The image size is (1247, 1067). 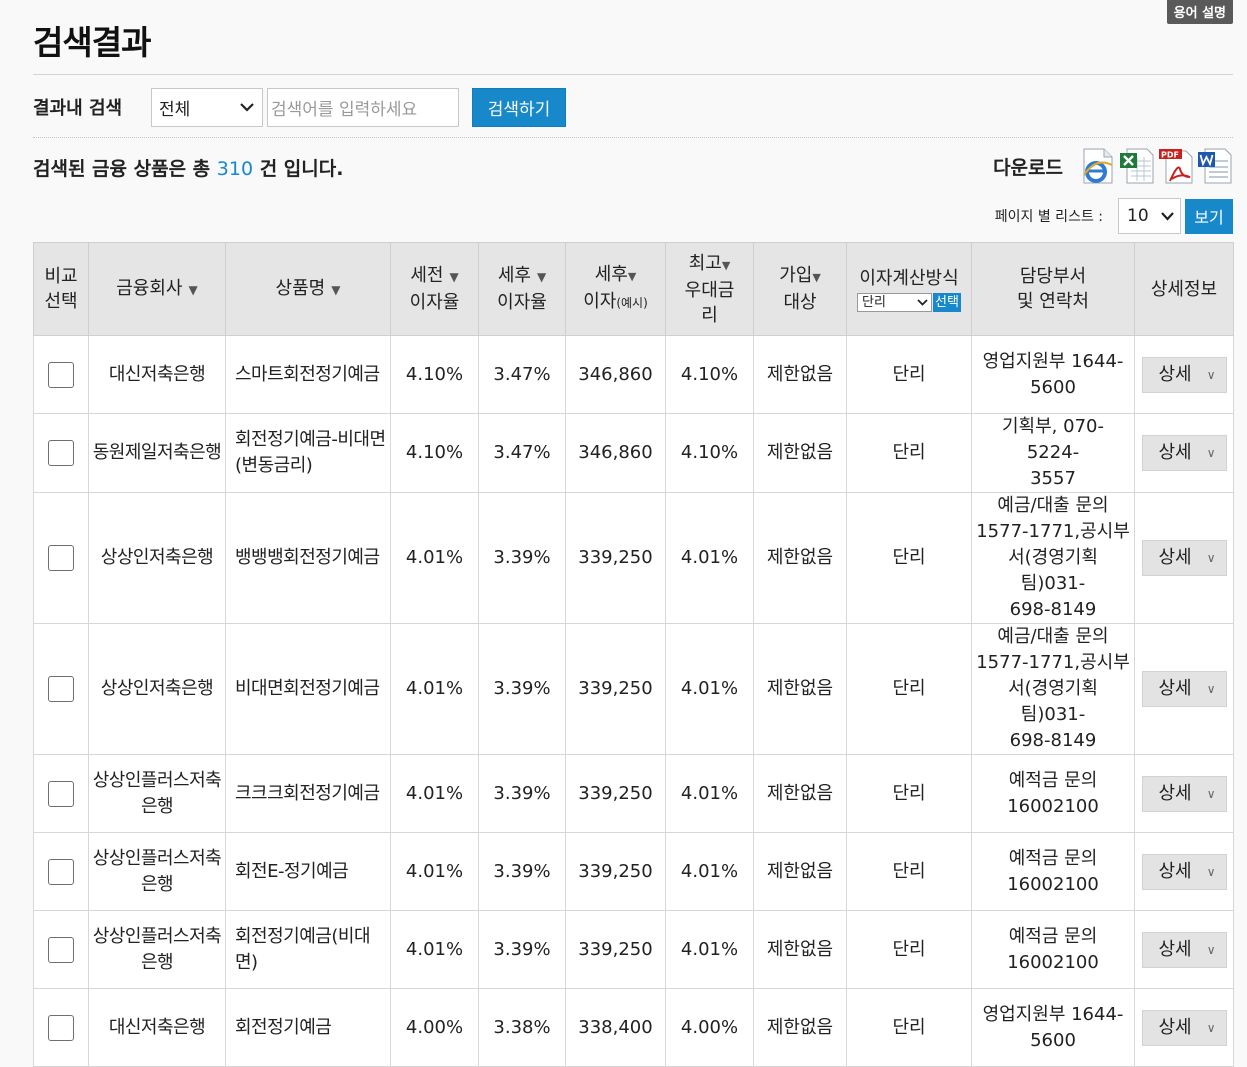 I want to click on pre-tax-rate: 4.10%, so click(x=434, y=374).